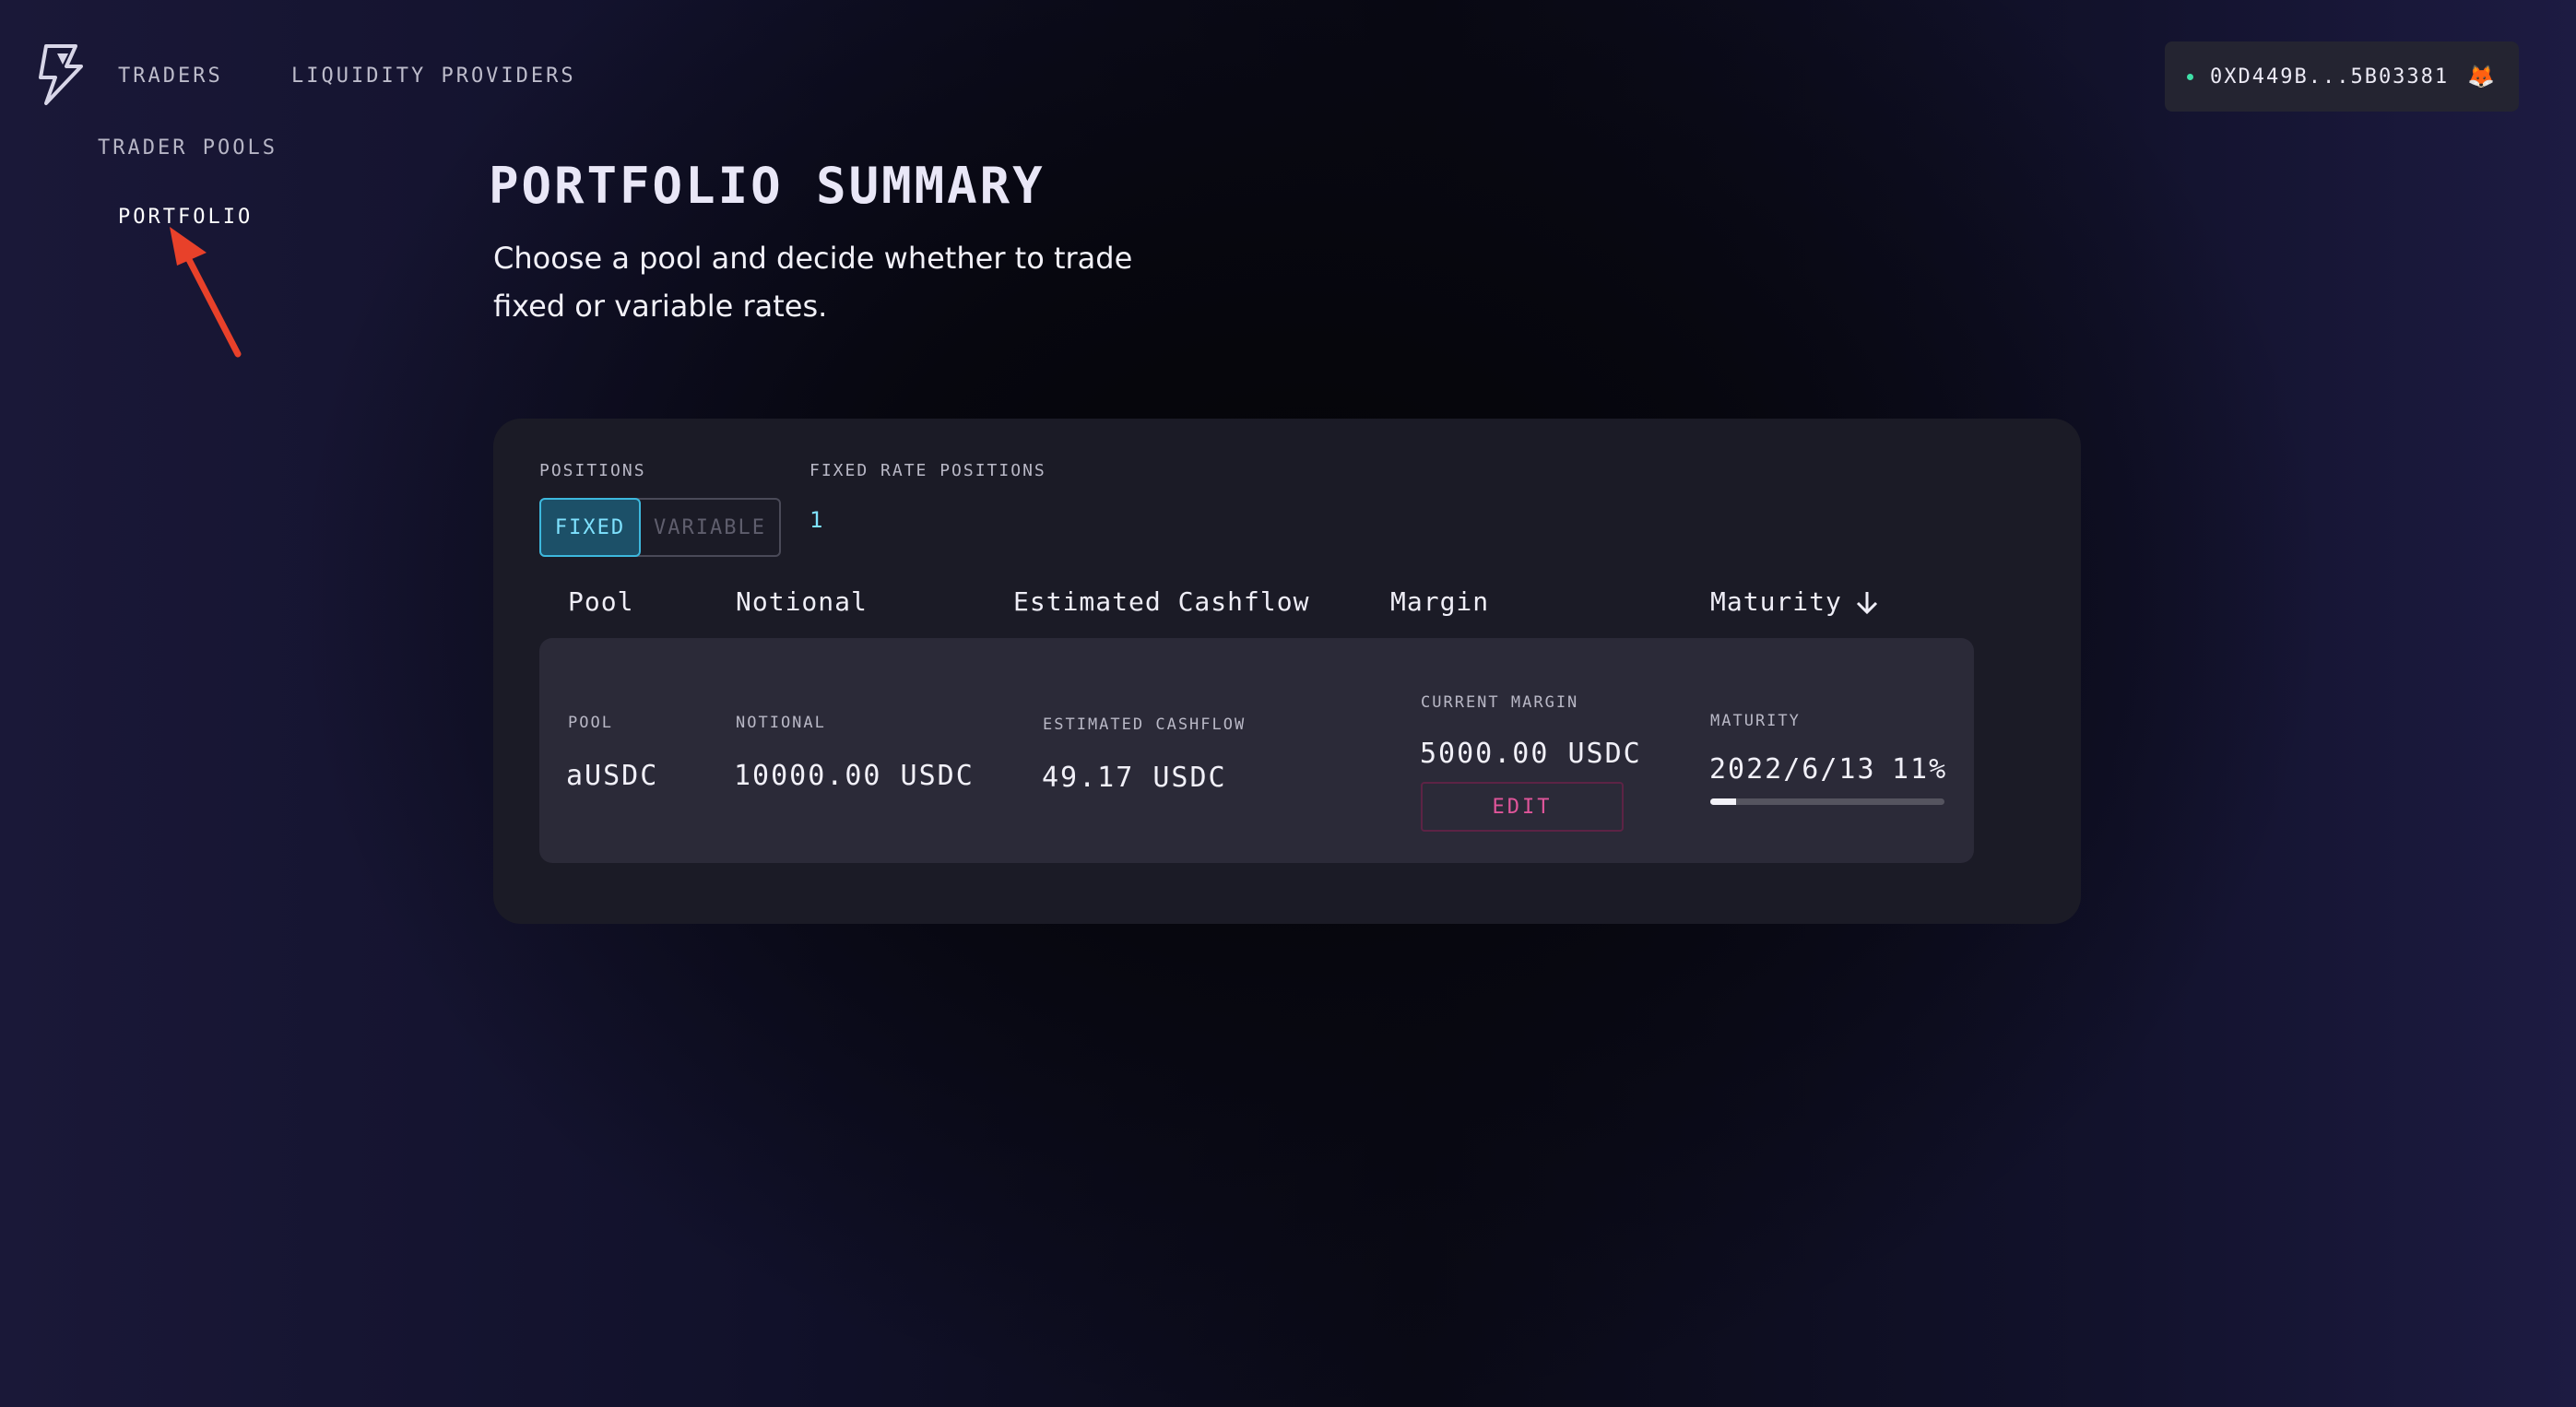 This screenshot has height=1407, width=2576. I want to click on toggle-variable-button: VARIABLE, so click(710, 527).